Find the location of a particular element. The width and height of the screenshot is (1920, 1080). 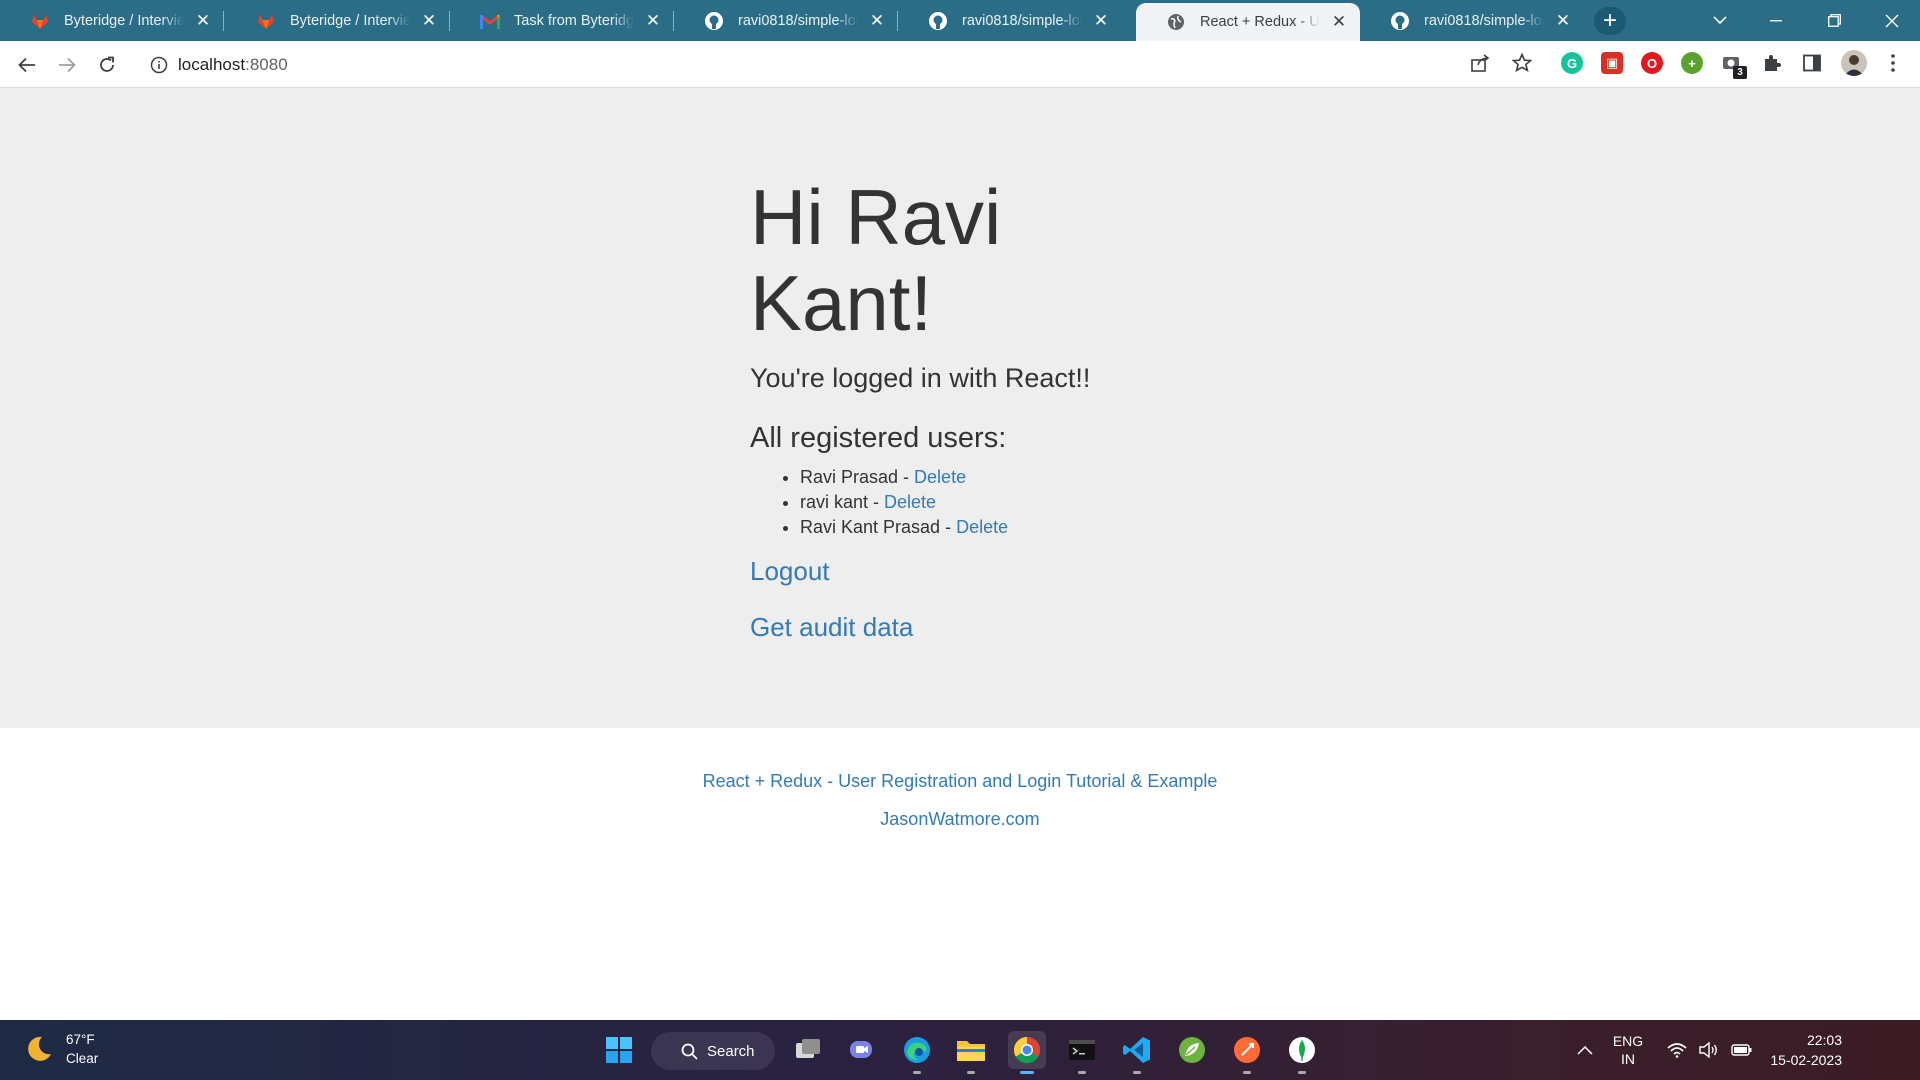

weather-condition: Clear is located at coordinates (82, 1058).